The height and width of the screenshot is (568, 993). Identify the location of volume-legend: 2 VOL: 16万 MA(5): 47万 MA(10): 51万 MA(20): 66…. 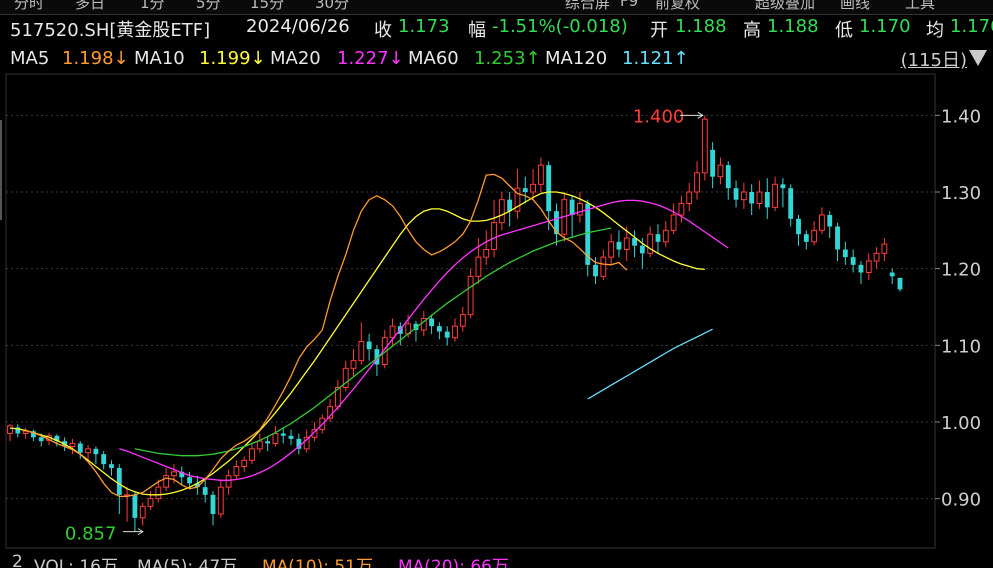
(496, 560).